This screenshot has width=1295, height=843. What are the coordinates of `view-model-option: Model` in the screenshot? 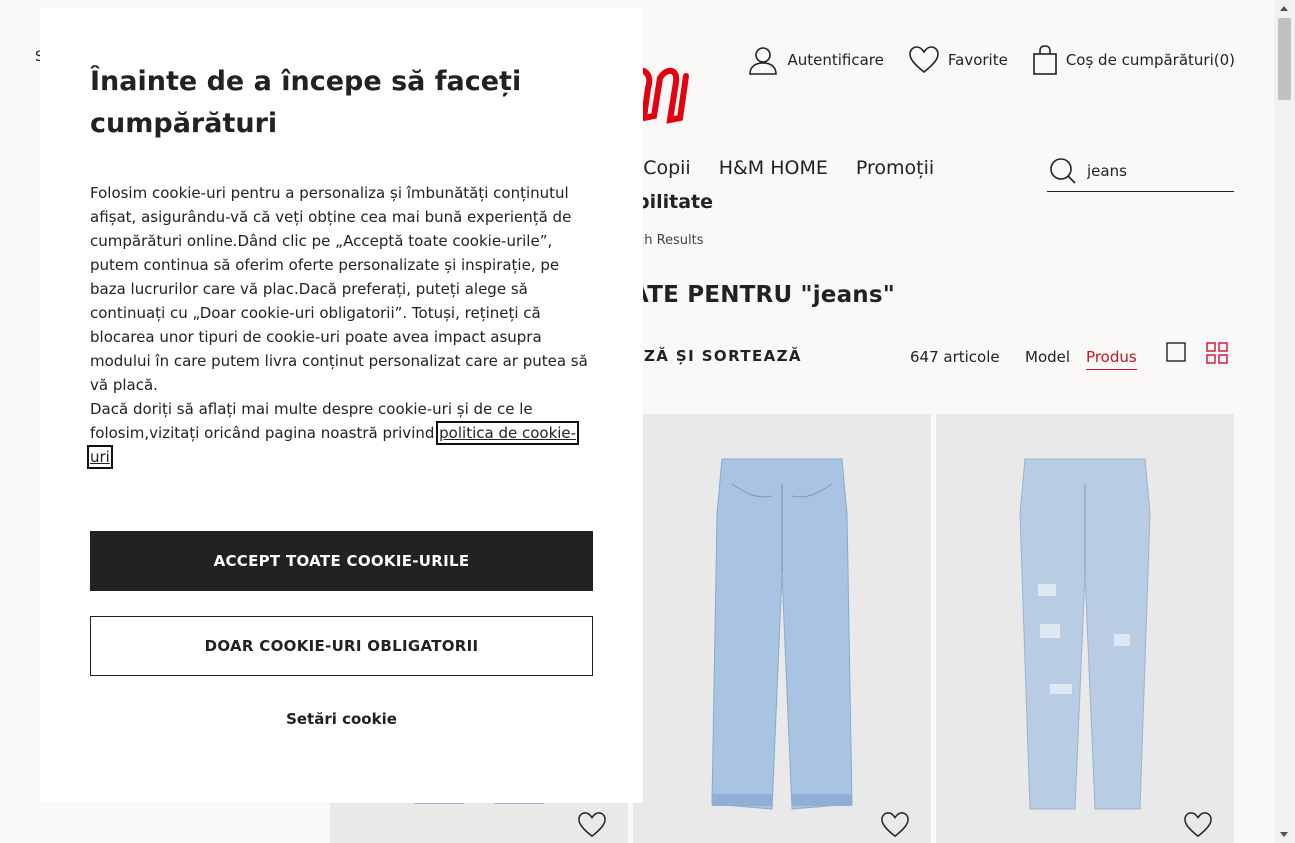 It's located at (1047, 359).